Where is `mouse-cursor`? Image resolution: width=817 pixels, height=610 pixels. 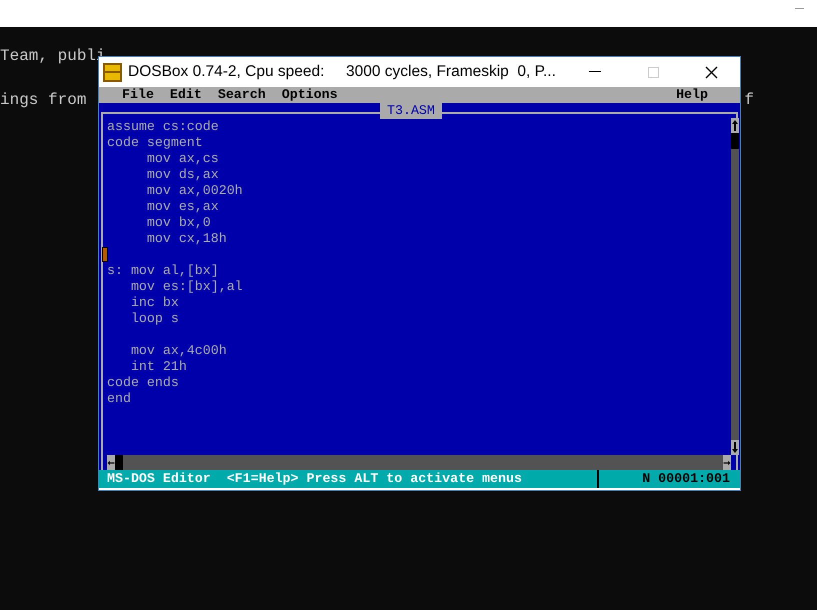 mouse-cursor is located at coordinates (105, 254).